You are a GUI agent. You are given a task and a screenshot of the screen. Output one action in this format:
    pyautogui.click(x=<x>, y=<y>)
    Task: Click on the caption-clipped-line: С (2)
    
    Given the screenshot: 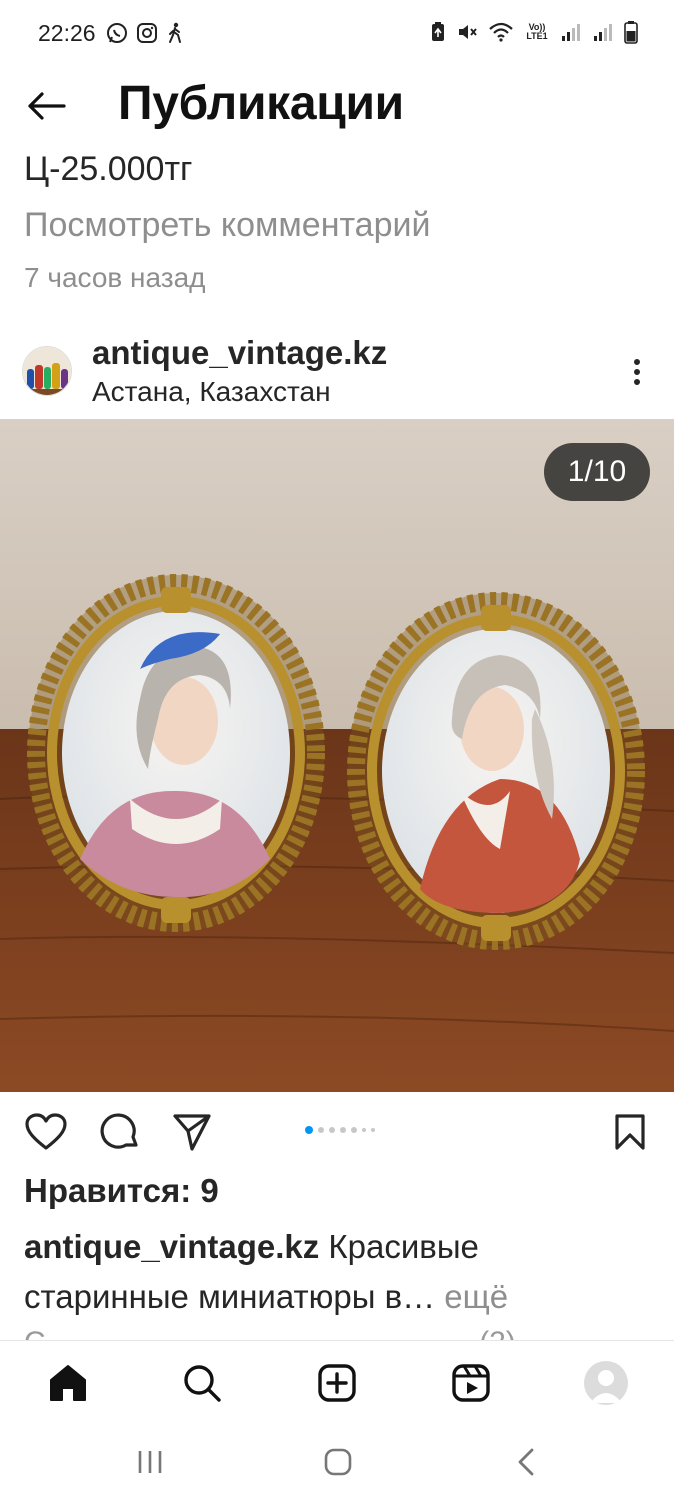 What is the action you would take?
    pyautogui.click(x=337, y=1332)
    